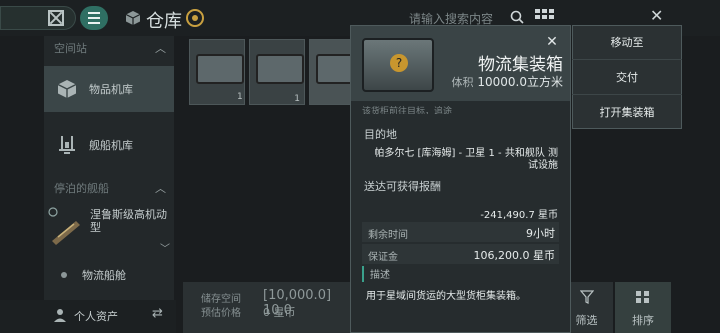 The image size is (720, 333). Describe the element at coordinates (64, 226) in the screenshot. I see `ship-icon` at that location.